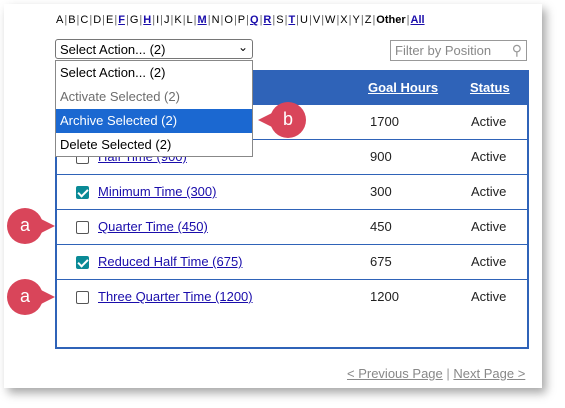  I want to click on alphabet-letter-t: T, so click(291, 20).